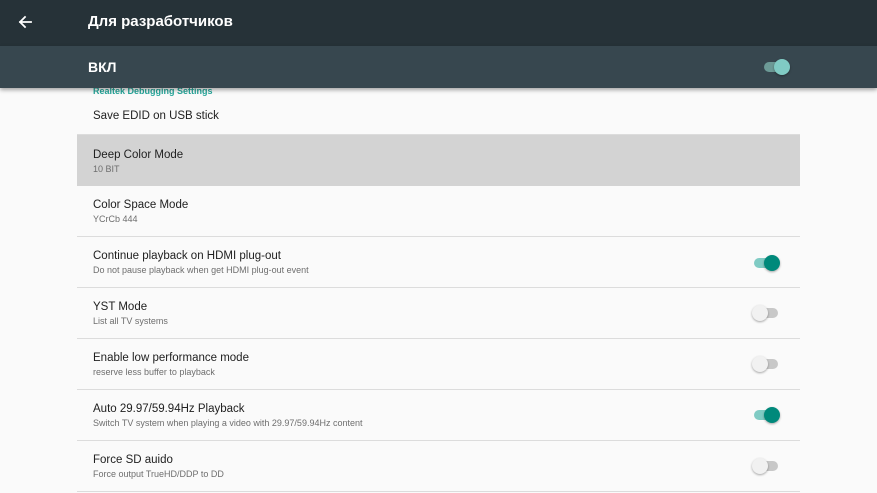 The width and height of the screenshot is (877, 493). I want to click on back-button, so click(25, 22).